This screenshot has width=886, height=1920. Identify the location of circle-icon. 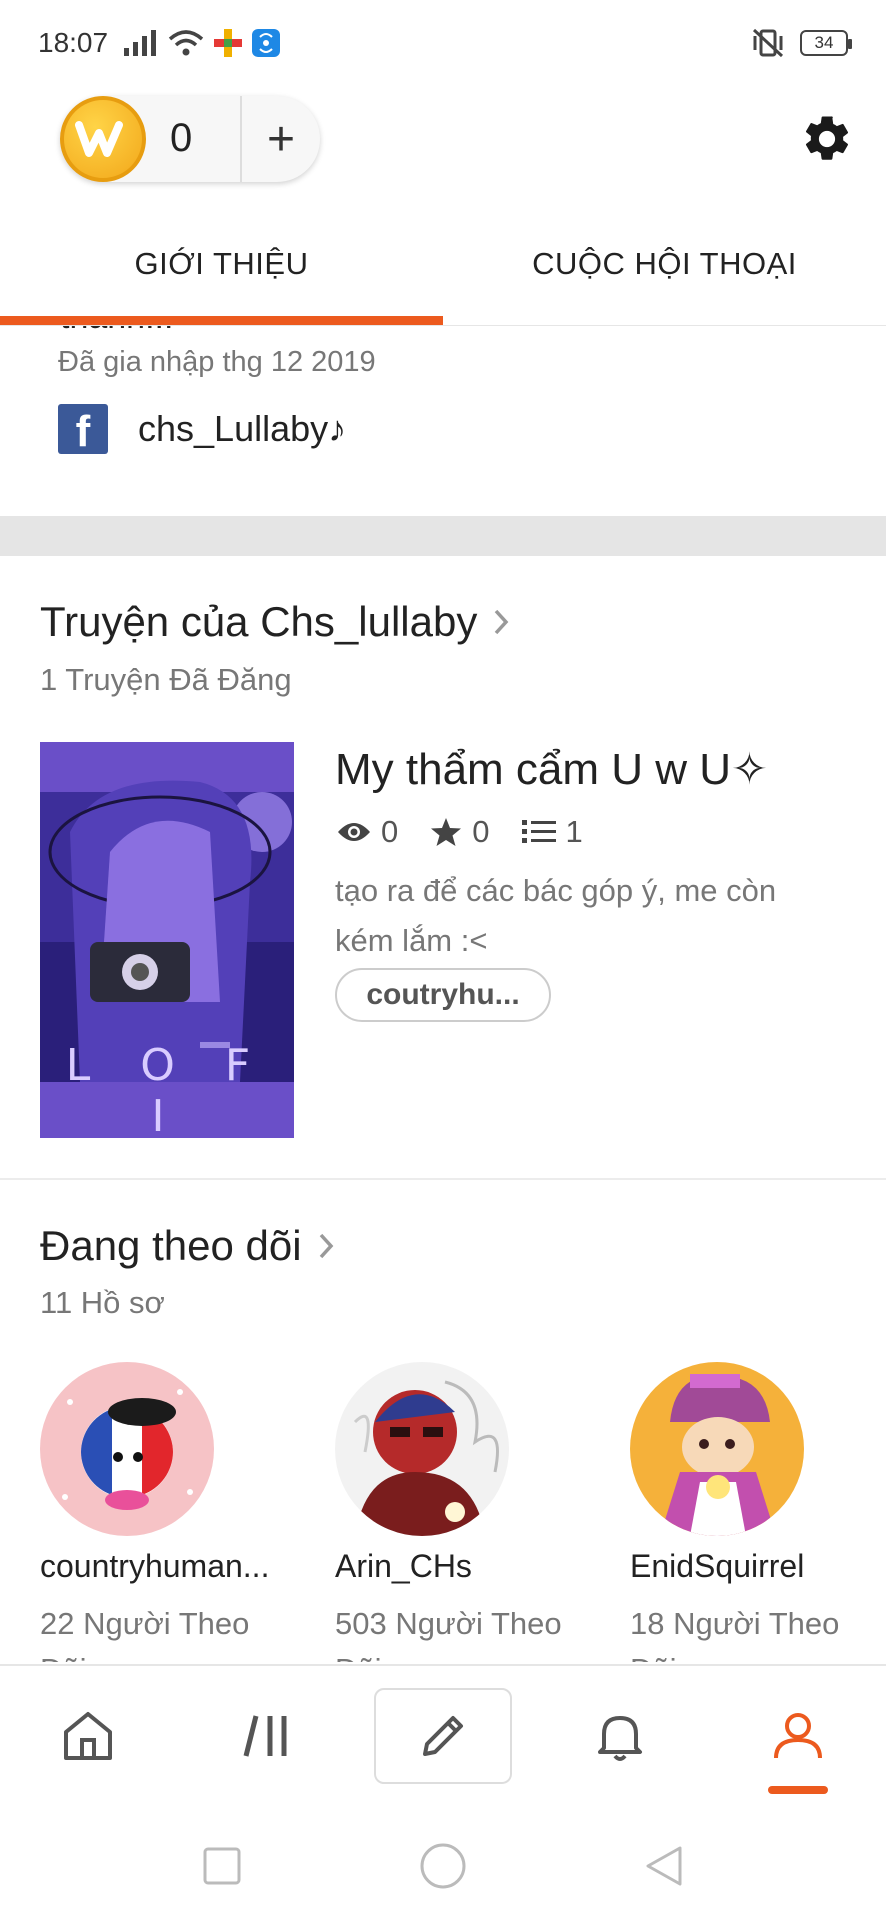
(443, 1866).